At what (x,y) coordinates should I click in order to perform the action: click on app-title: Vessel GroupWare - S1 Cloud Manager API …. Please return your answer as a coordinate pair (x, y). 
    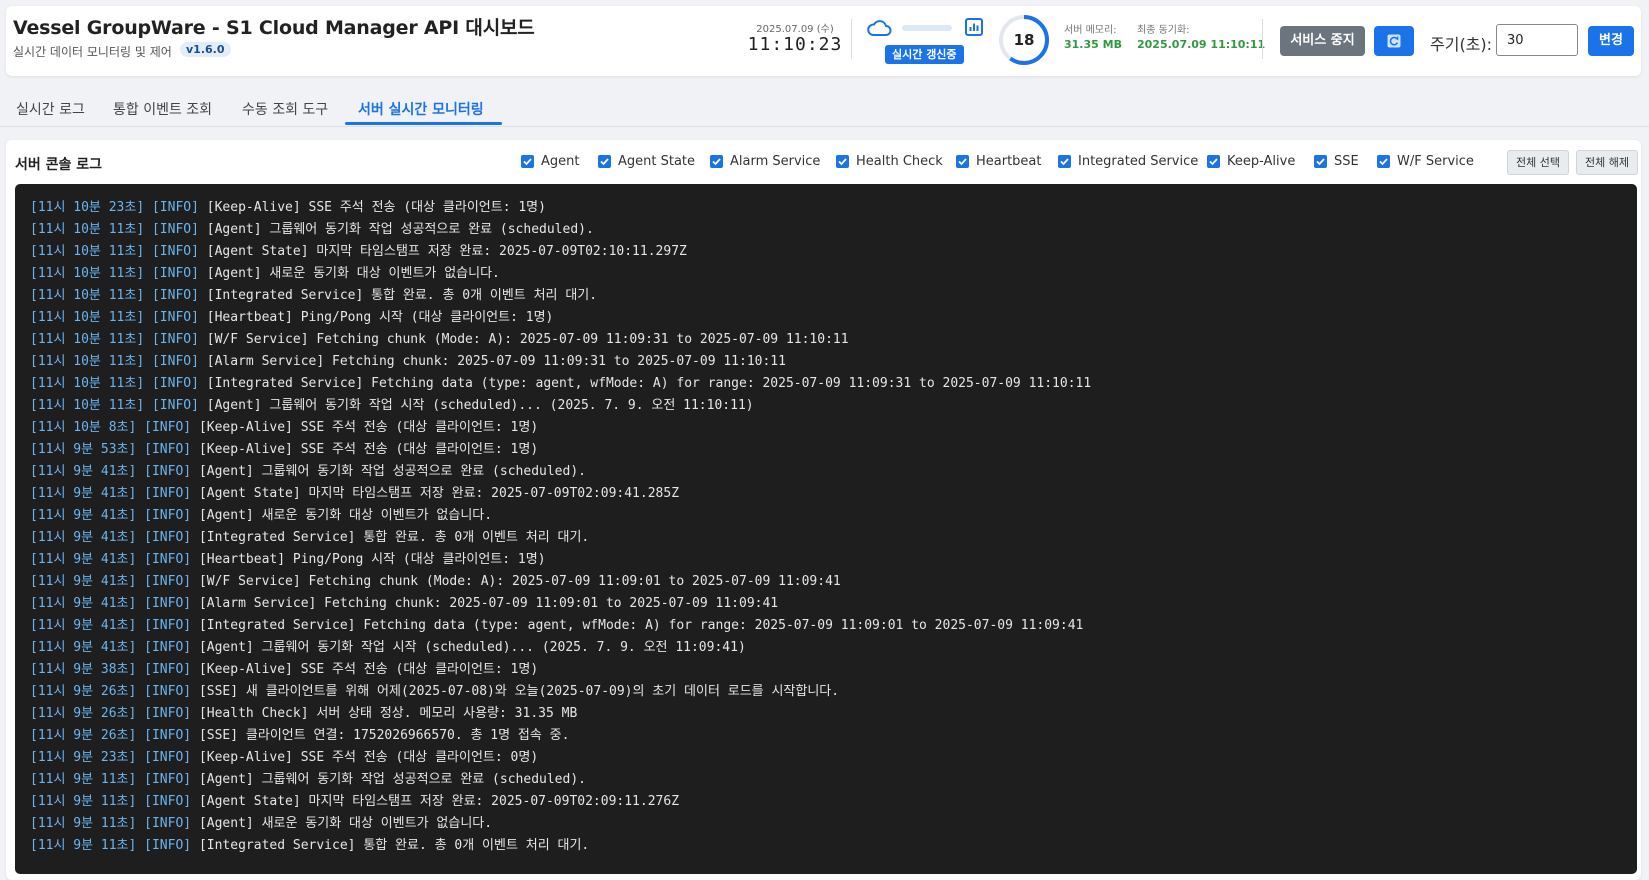
    Looking at the image, I should click on (274, 28).